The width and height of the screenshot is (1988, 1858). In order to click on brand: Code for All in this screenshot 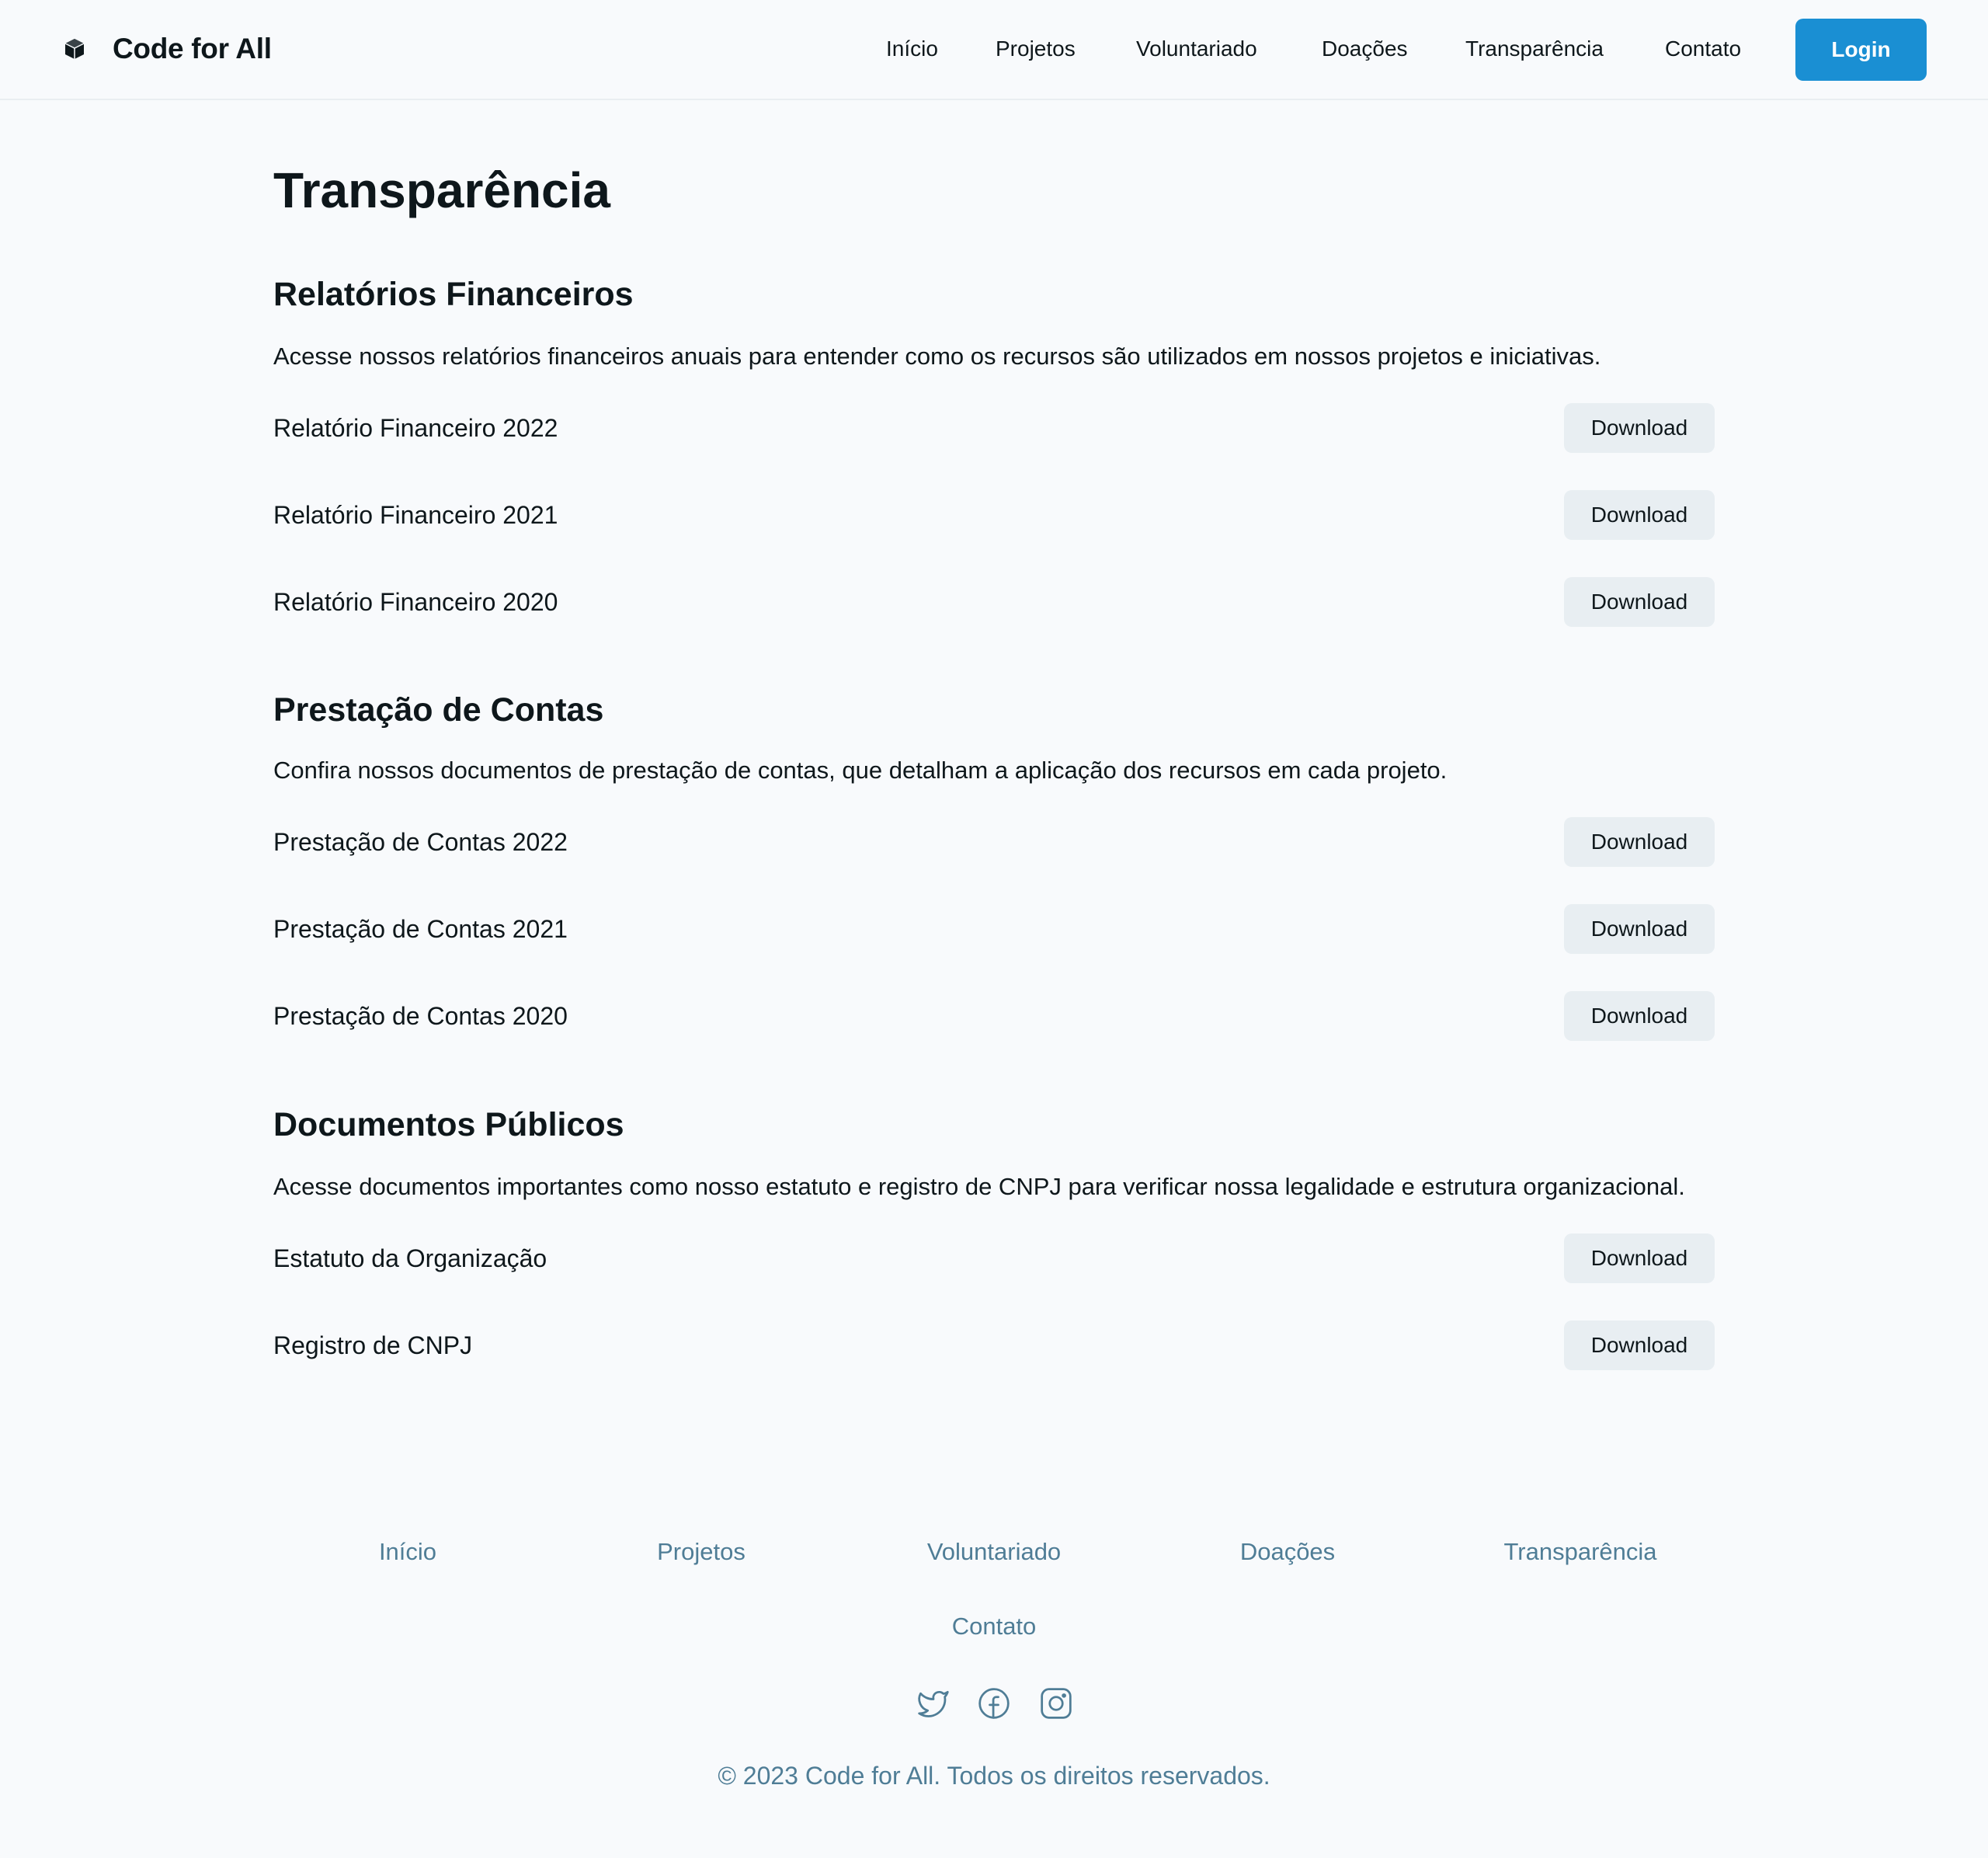, I will do `click(167, 49)`.